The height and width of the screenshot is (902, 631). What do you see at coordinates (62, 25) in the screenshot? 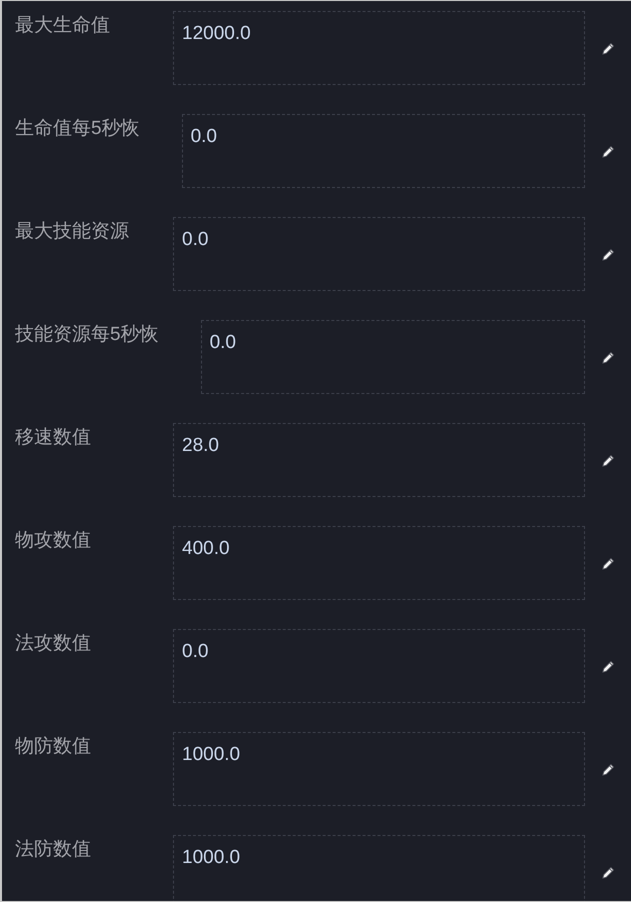
I see `field-label: 最大生命值` at bounding box center [62, 25].